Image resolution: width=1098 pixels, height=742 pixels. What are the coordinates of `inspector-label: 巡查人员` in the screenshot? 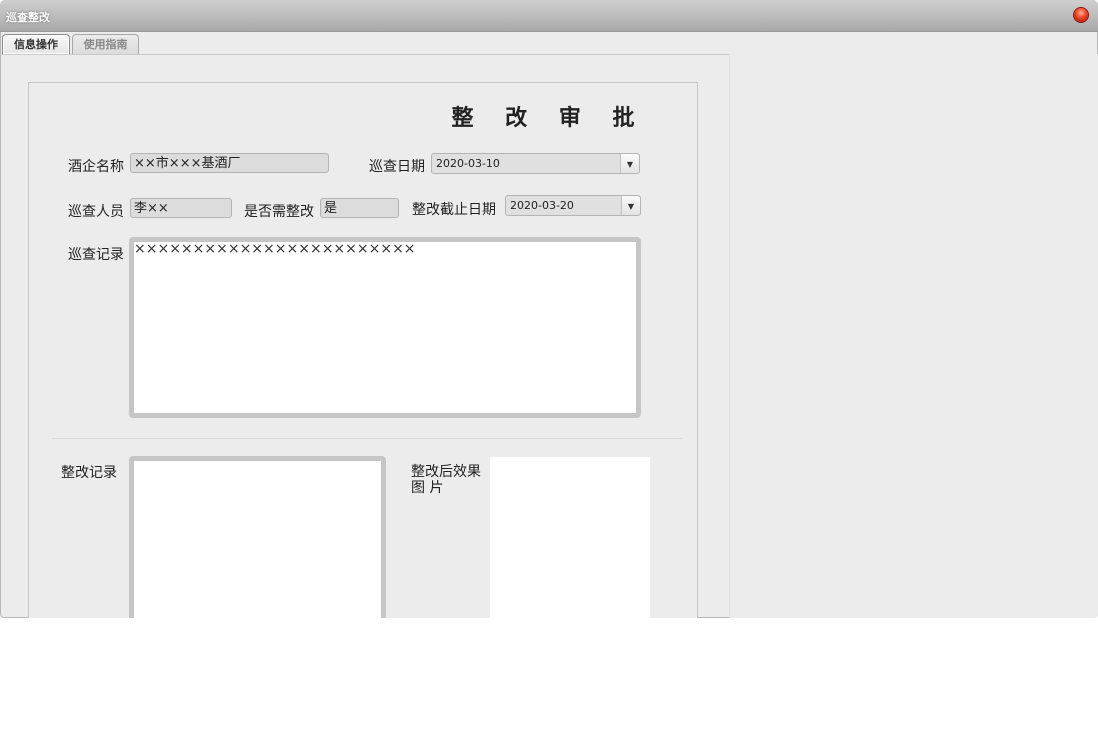 It's located at (96, 212).